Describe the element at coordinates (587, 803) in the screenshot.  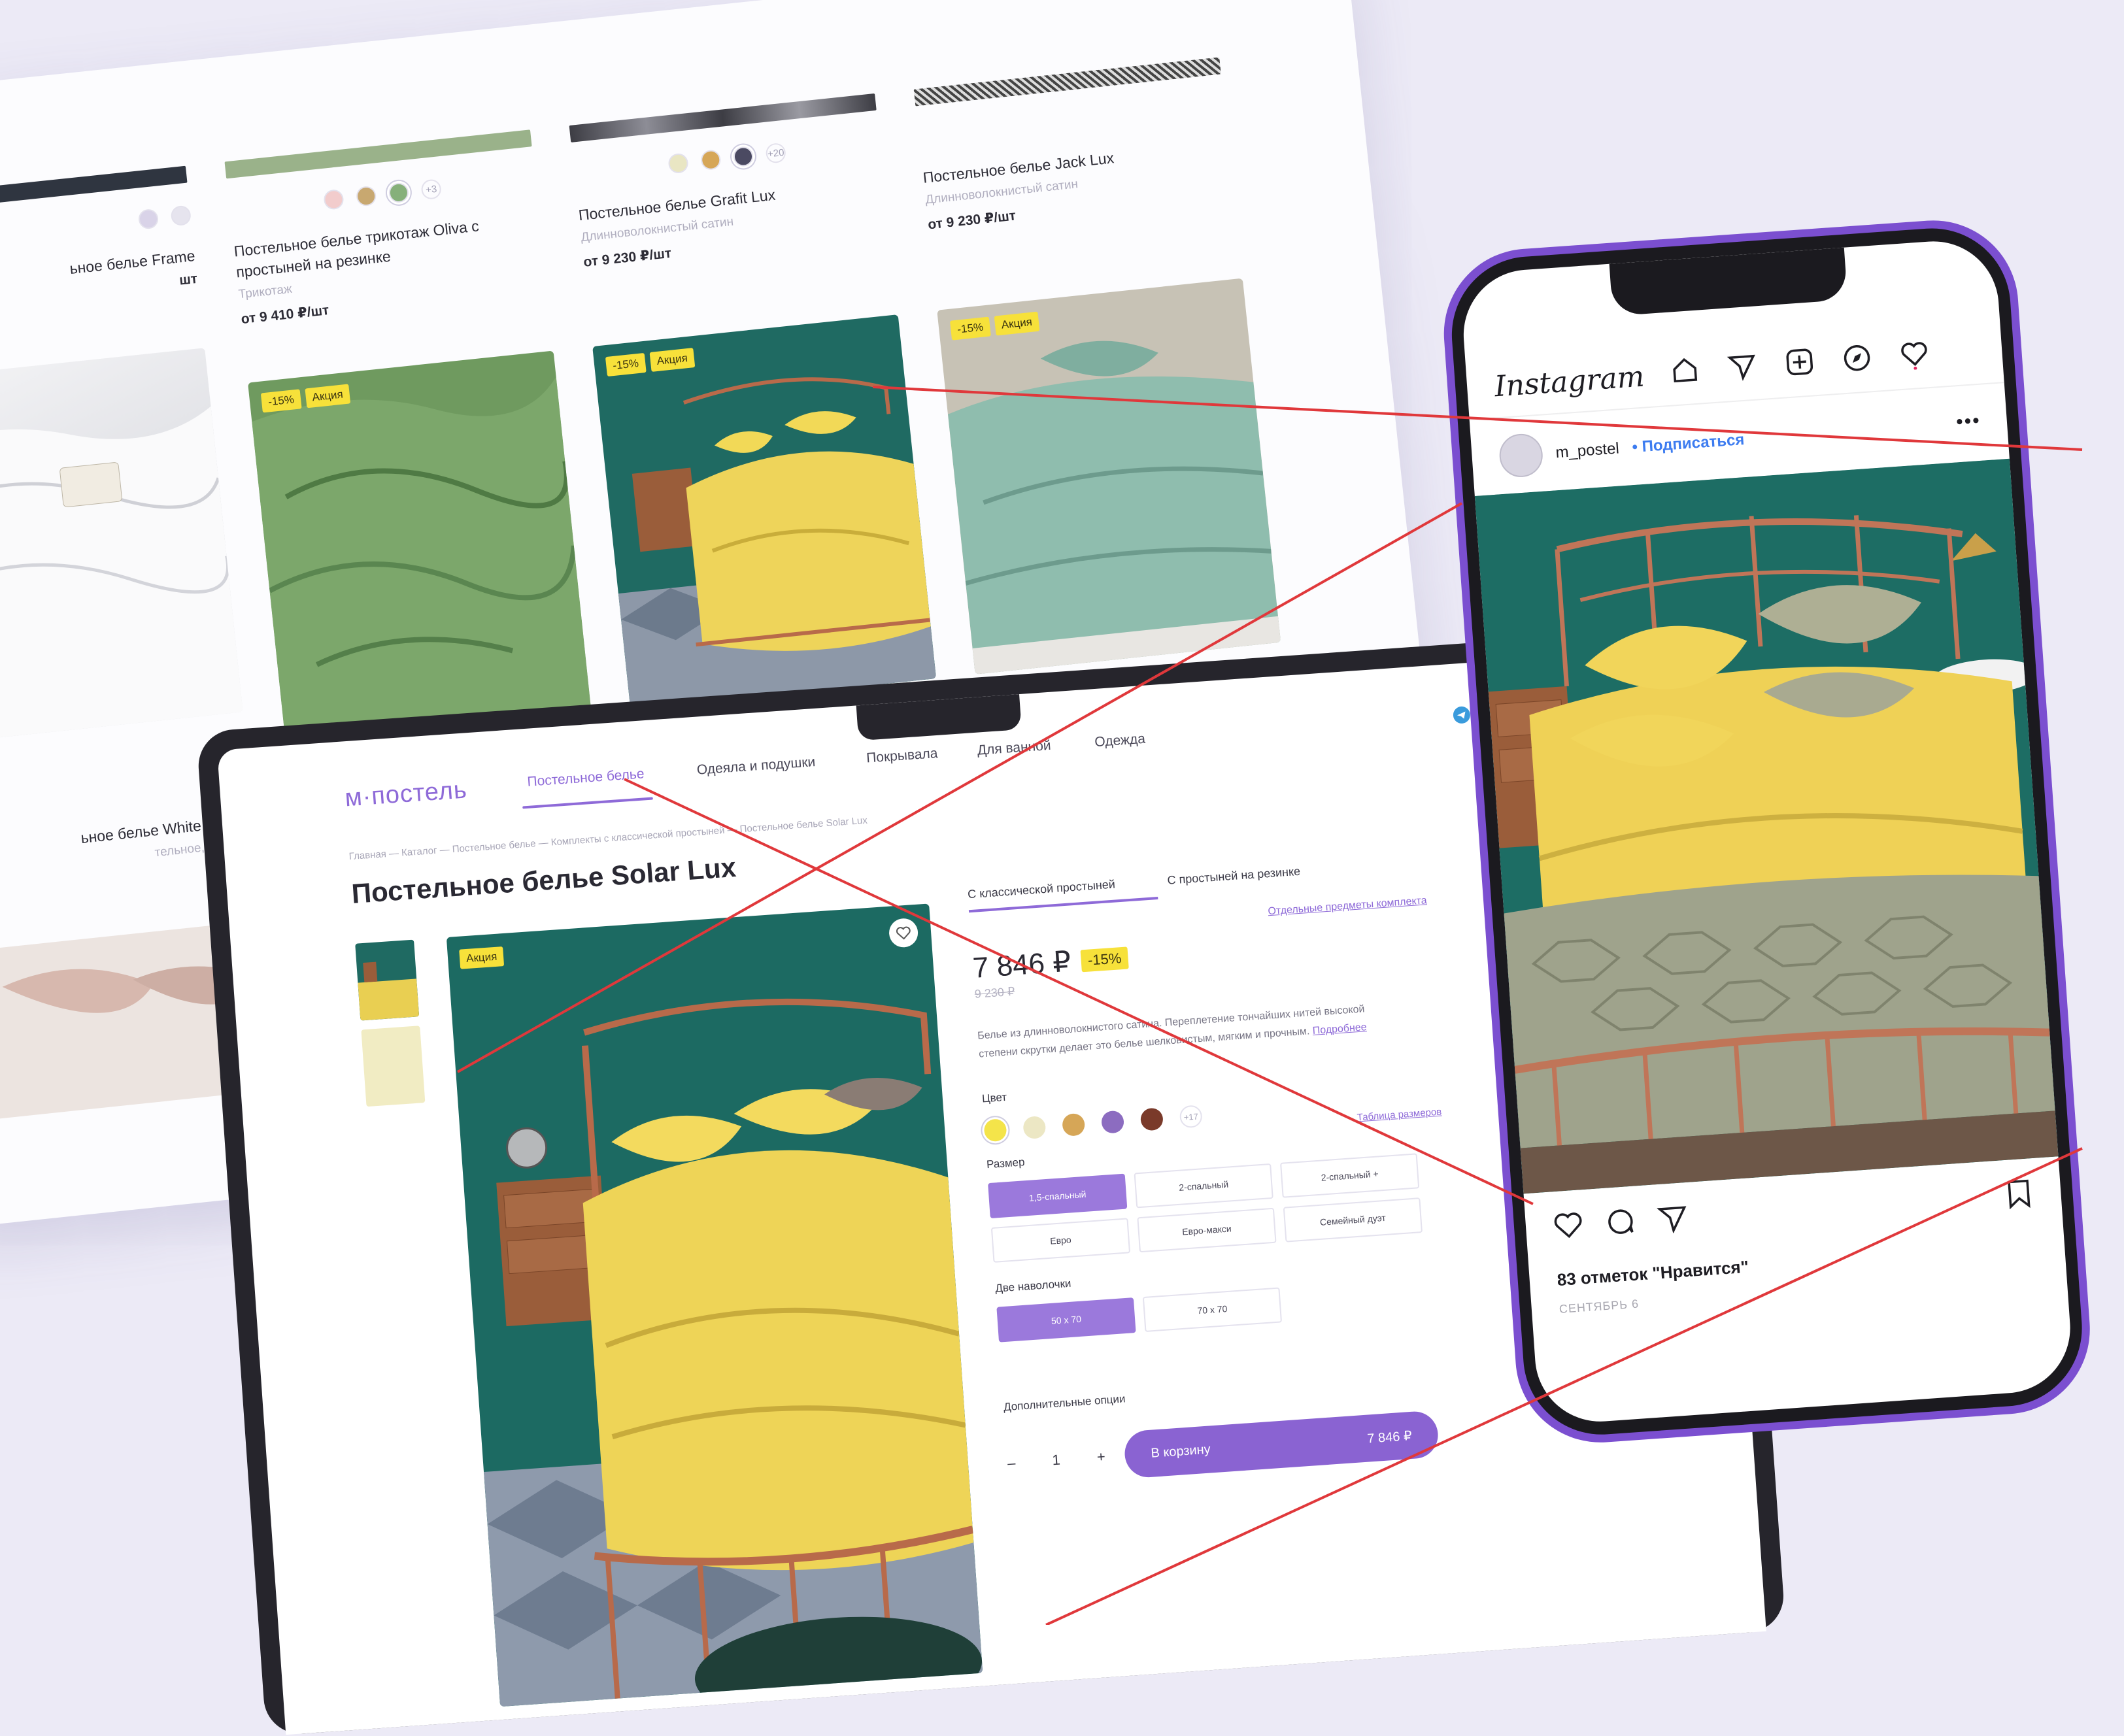
I see `nav-active-indicator` at that location.